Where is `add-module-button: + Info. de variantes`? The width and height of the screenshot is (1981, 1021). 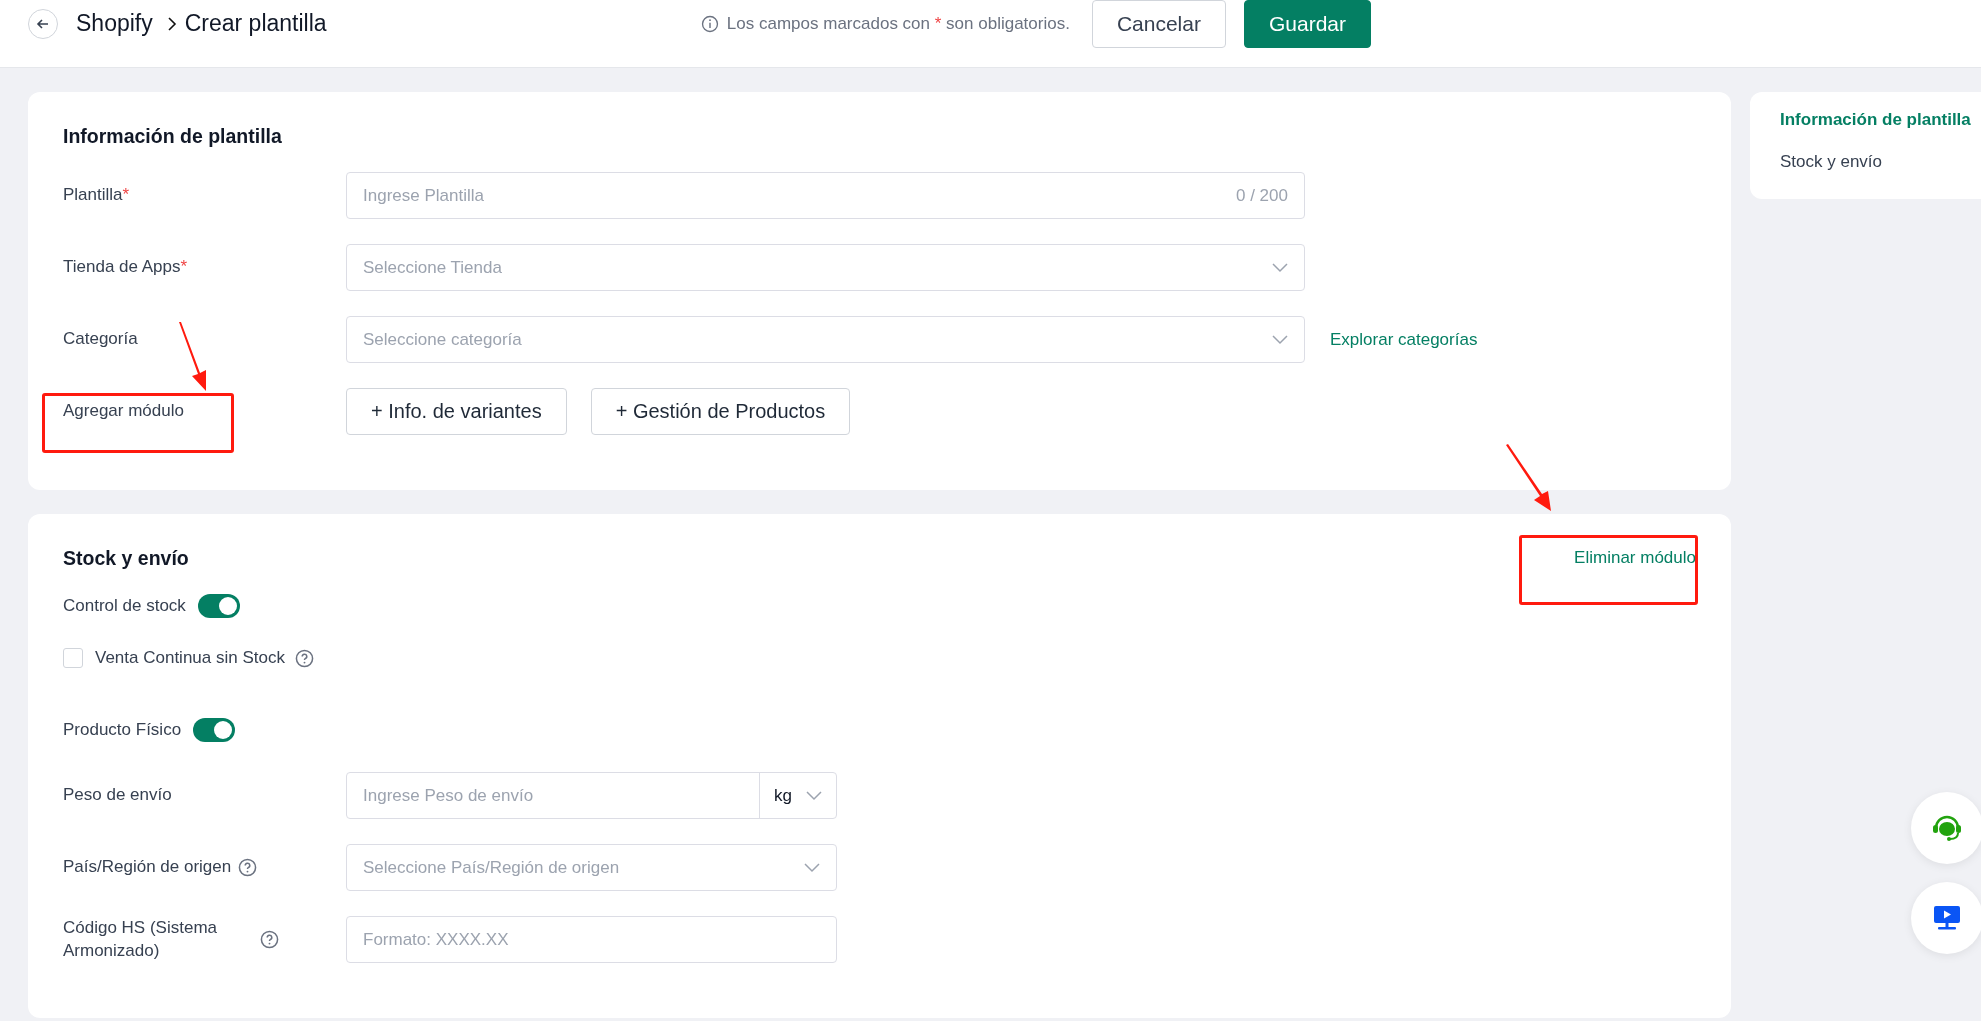 add-module-button: + Info. de variantes is located at coordinates (456, 411).